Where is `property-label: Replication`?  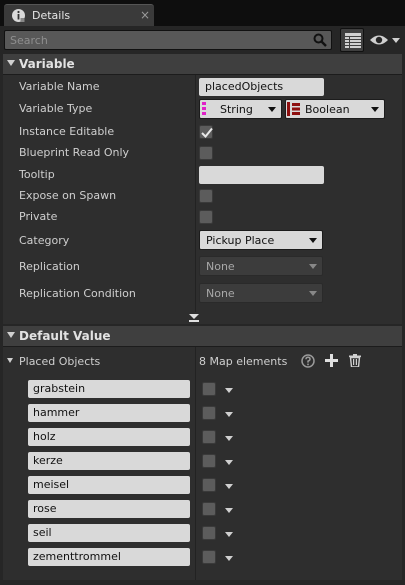 property-label: Replication is located at coordinates (49, 266).